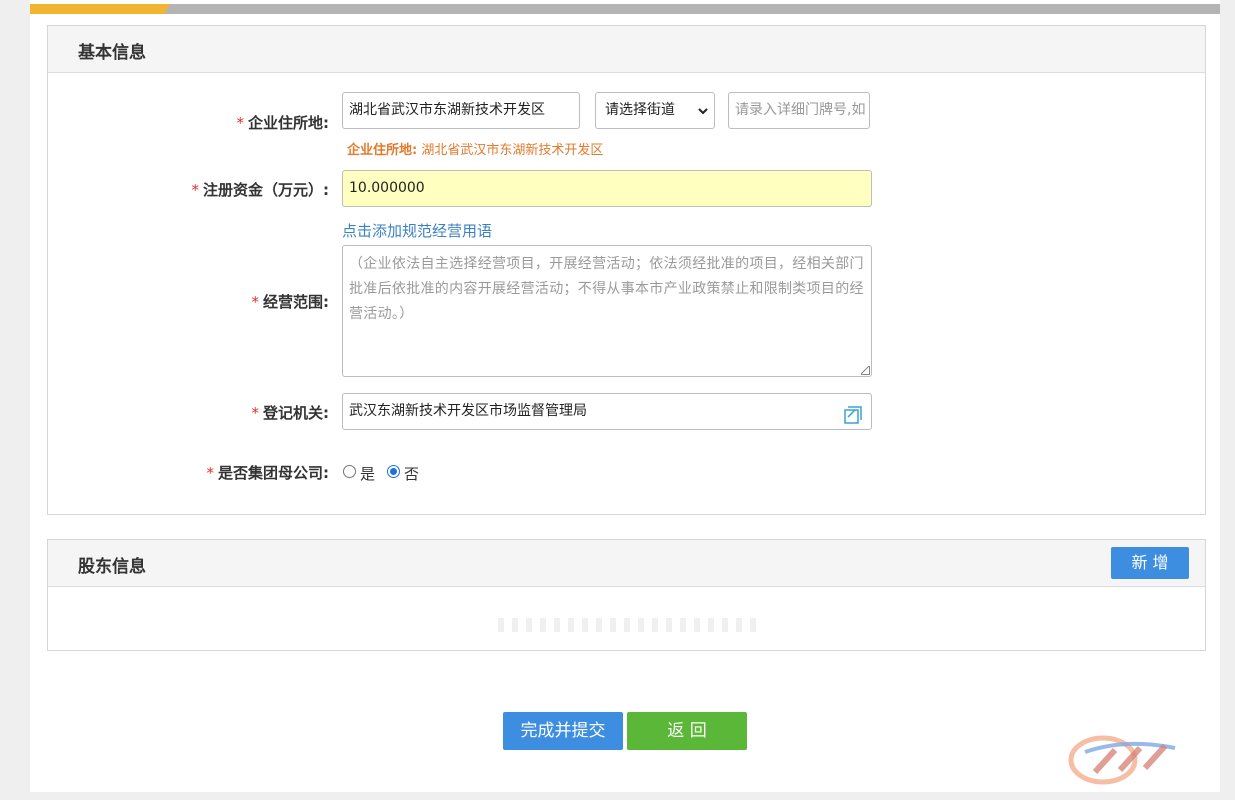 The image size is (1235, 800). I want to click on radio-yes-label: 是, so click(367, 473).